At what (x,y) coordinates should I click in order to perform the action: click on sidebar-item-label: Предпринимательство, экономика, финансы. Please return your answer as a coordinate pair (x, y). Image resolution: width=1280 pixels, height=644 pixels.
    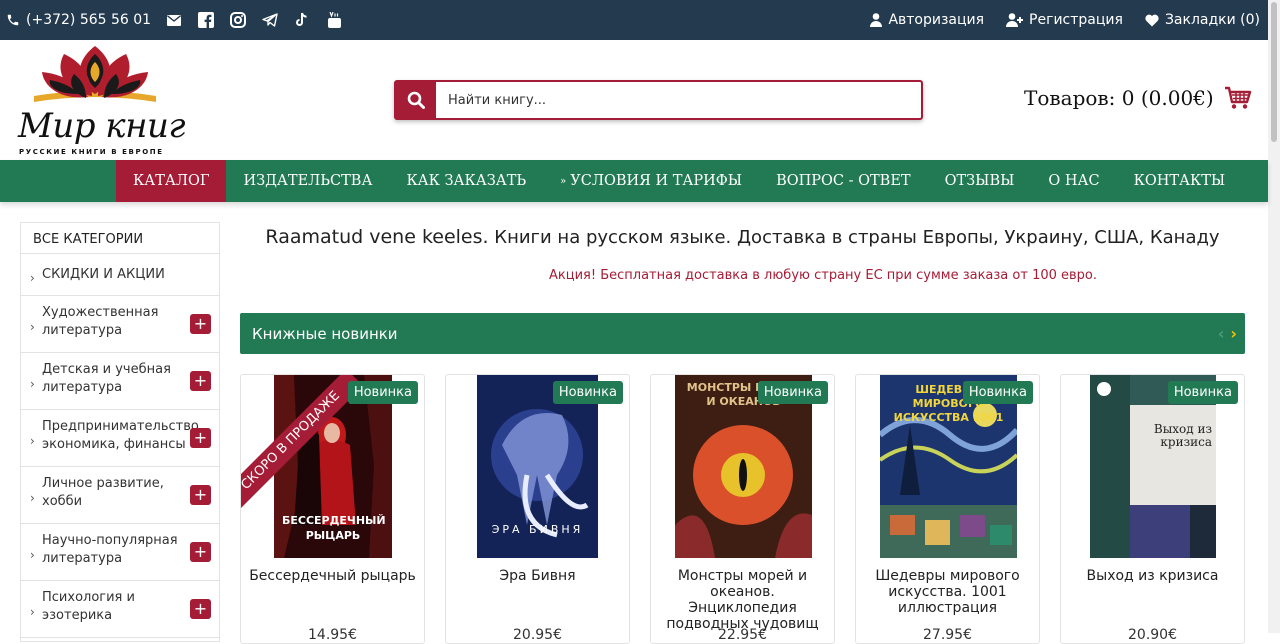
    Looking at the image, I should click on (122, 435).